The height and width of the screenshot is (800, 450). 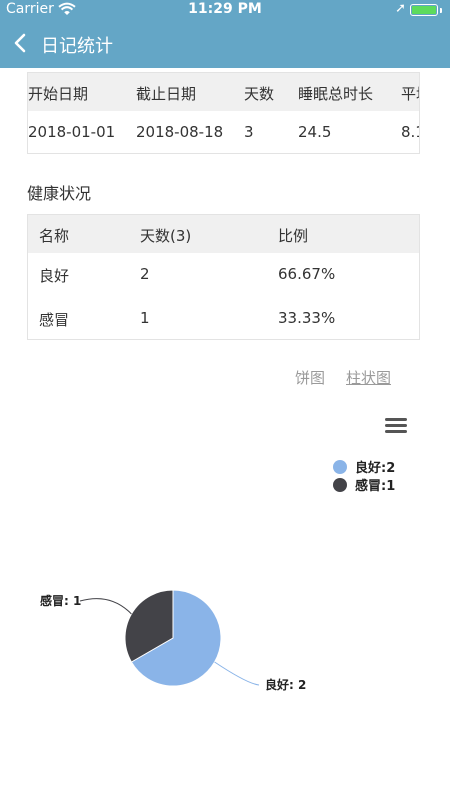 I want to click on pie-data-label: 感冒: 1, so click(x=60, y=600).